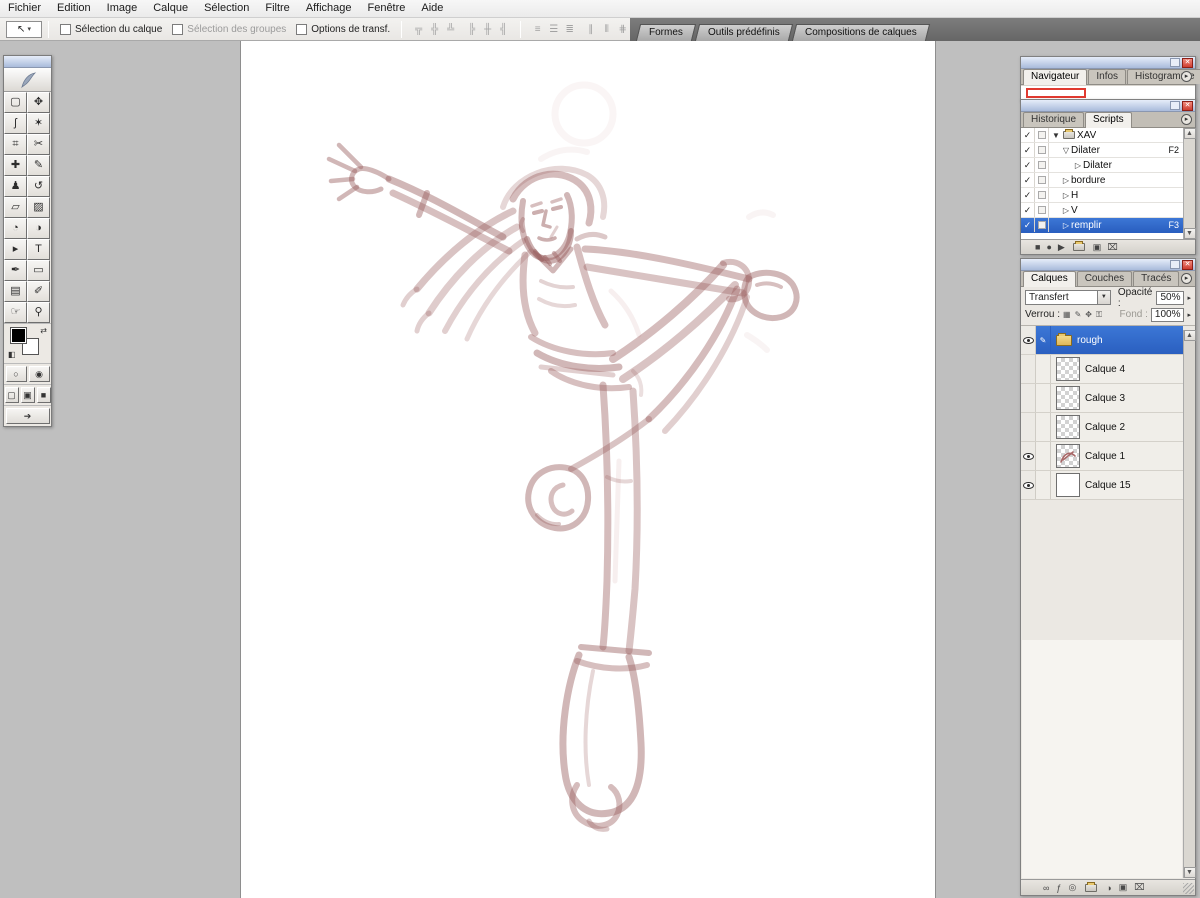  What do you see at coordinates (43, 395) in the screenshot?
I see `fullscreen-button: ■` at bounding box center [43, 395].